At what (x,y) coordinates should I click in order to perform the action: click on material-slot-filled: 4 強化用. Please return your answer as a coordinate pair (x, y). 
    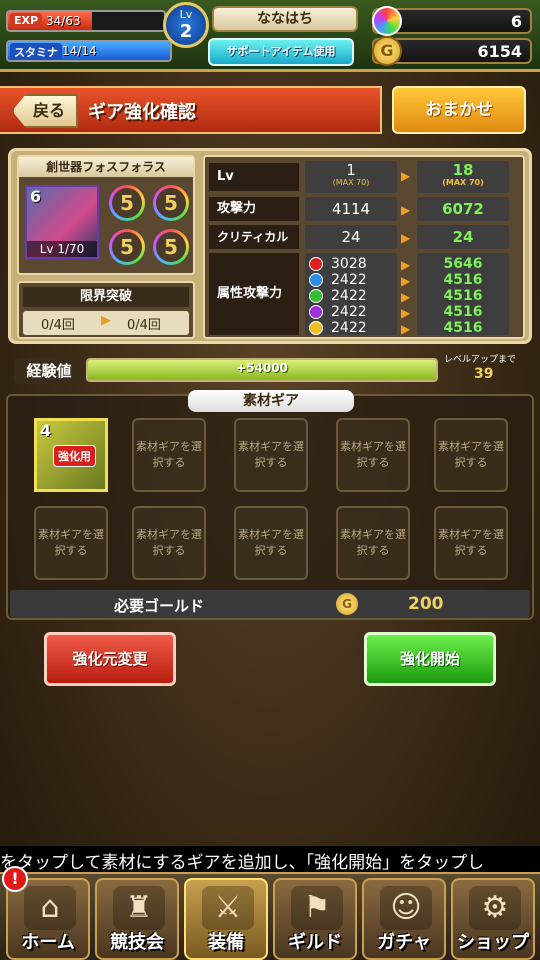
    Looking at the image, I should click on (71, 455).